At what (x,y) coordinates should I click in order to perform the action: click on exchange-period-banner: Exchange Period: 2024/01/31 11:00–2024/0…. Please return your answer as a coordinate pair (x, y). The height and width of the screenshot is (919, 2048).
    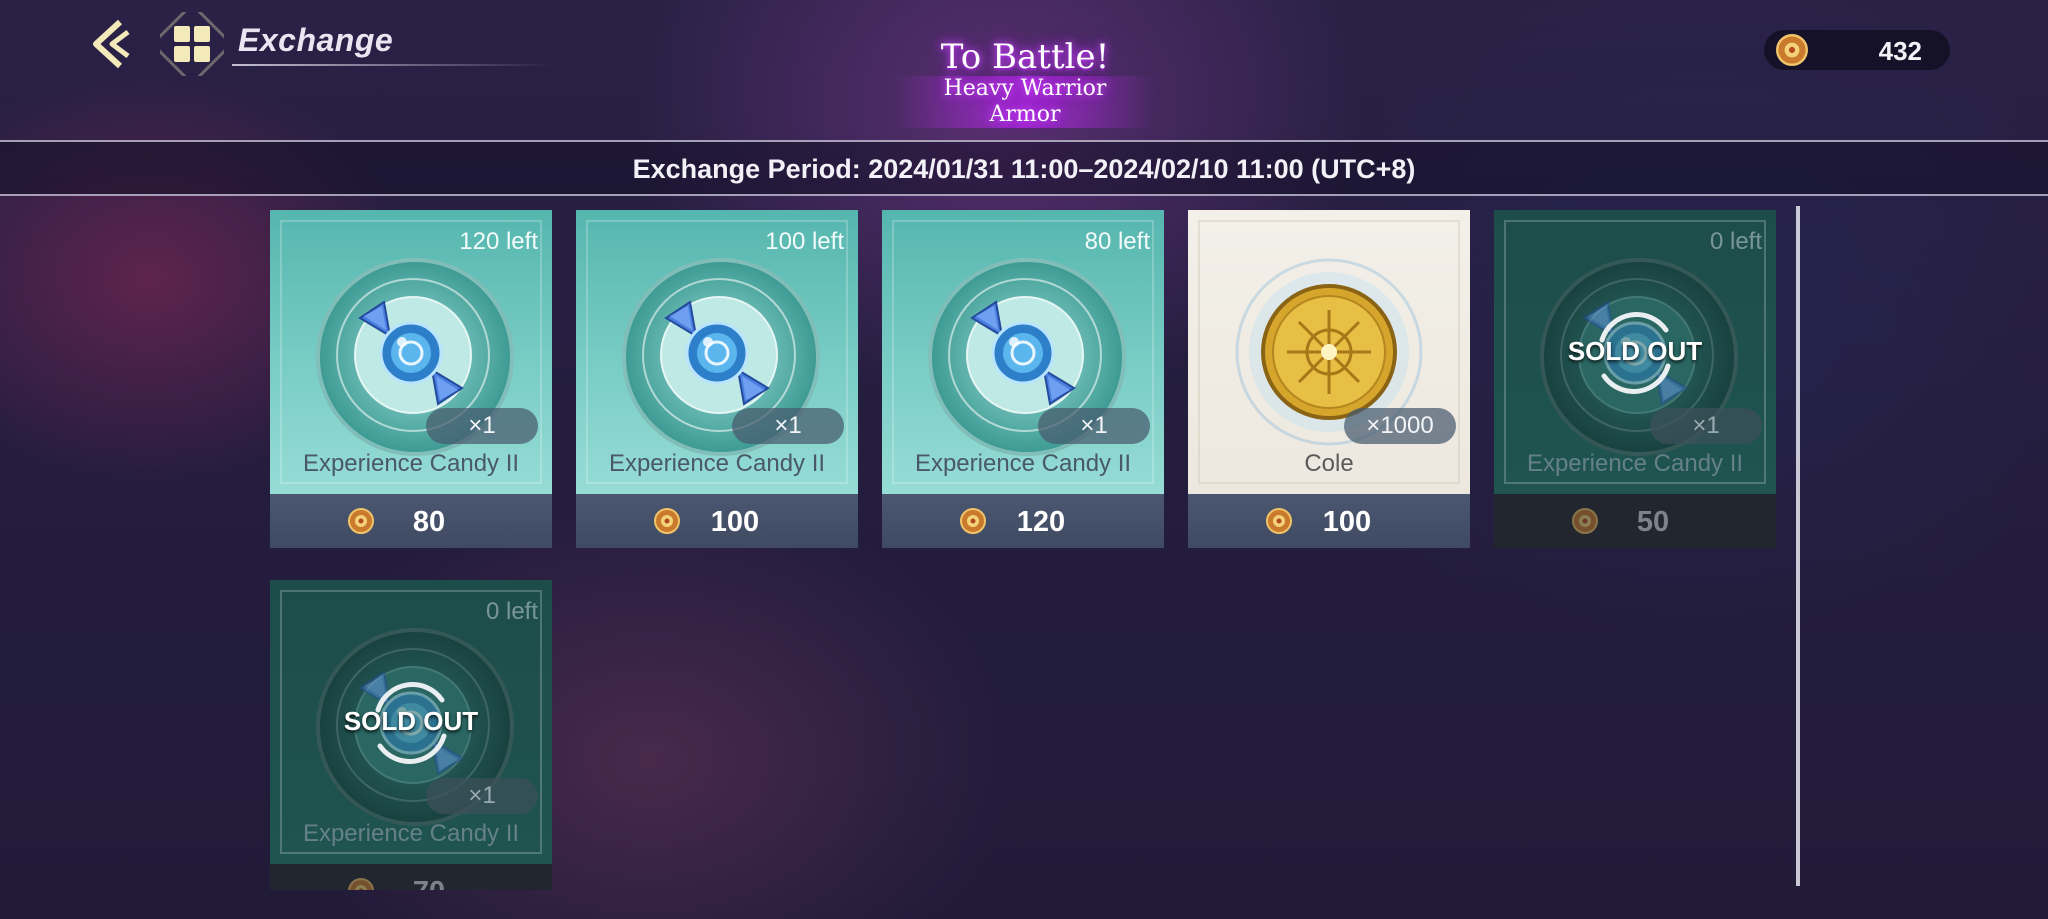
    Looking at the image, I should click on (1024, 168).